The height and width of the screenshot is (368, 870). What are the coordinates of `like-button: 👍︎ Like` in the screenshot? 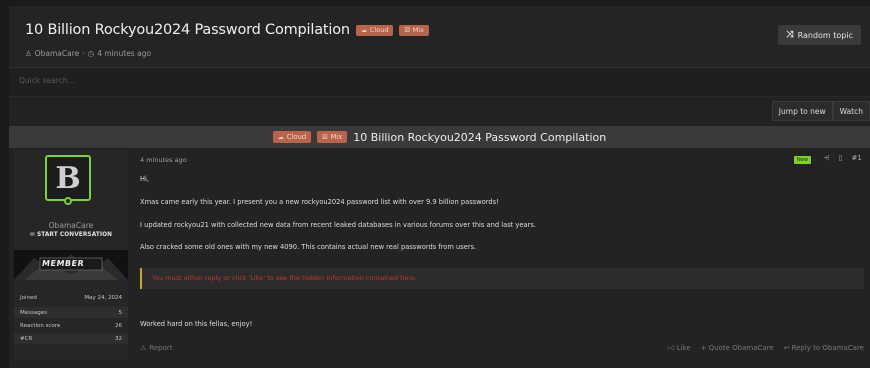 It's located at (679, 348).